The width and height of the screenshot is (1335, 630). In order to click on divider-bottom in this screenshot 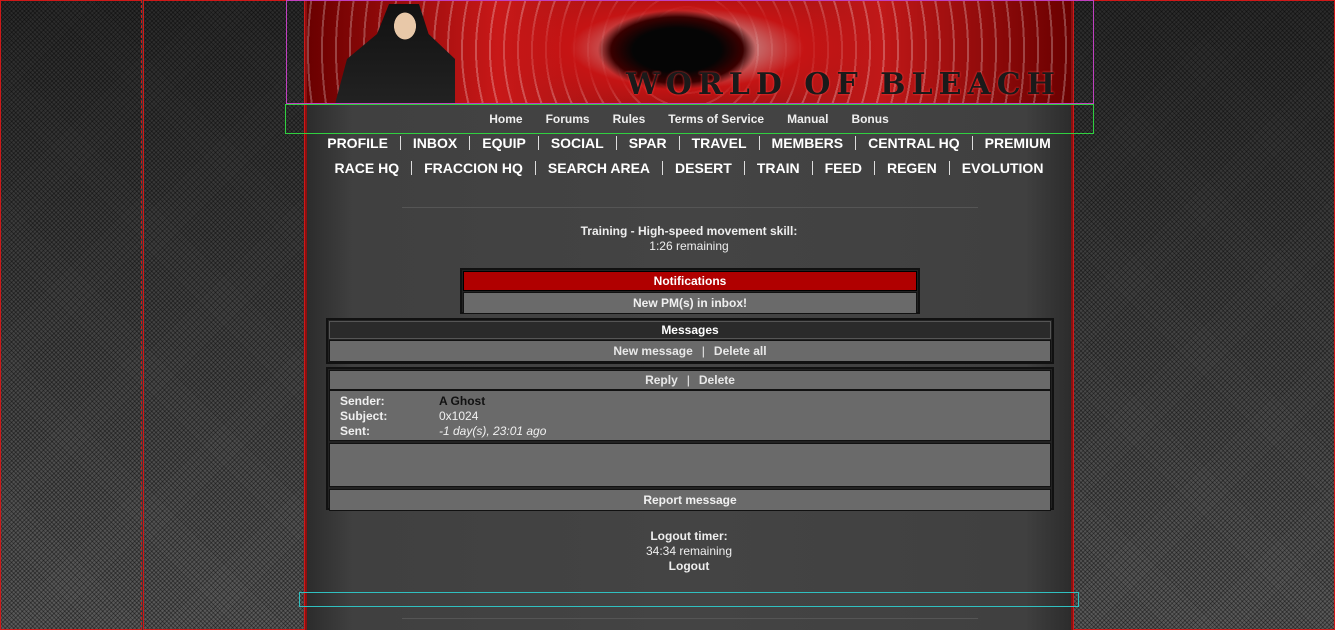, I will do `click(690, 618)`.